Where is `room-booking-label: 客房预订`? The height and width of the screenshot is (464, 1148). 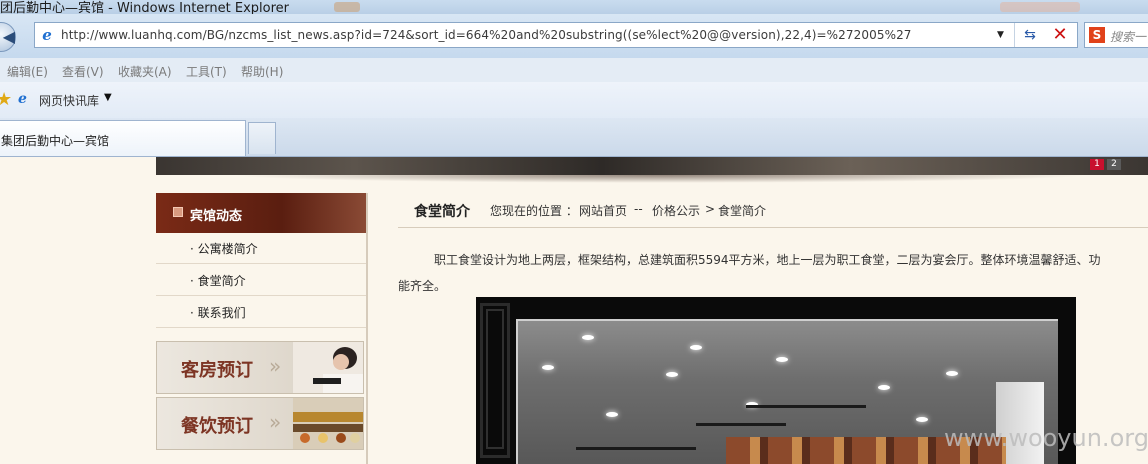
room-booking-label: 客房预订 is located at coordinates (217, 370).